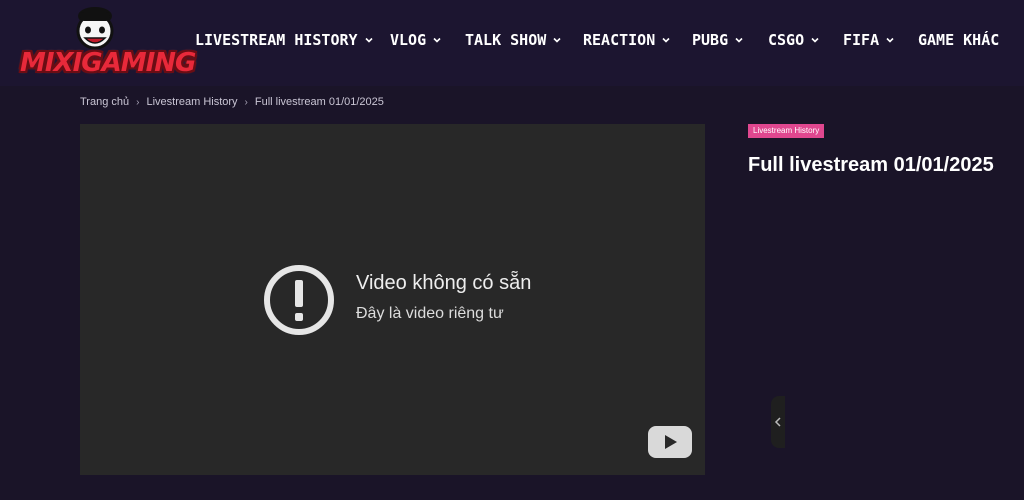 The image size is (1024, 500). I want to click on nav-item-label: TALK SHOW, so click(506, 40).